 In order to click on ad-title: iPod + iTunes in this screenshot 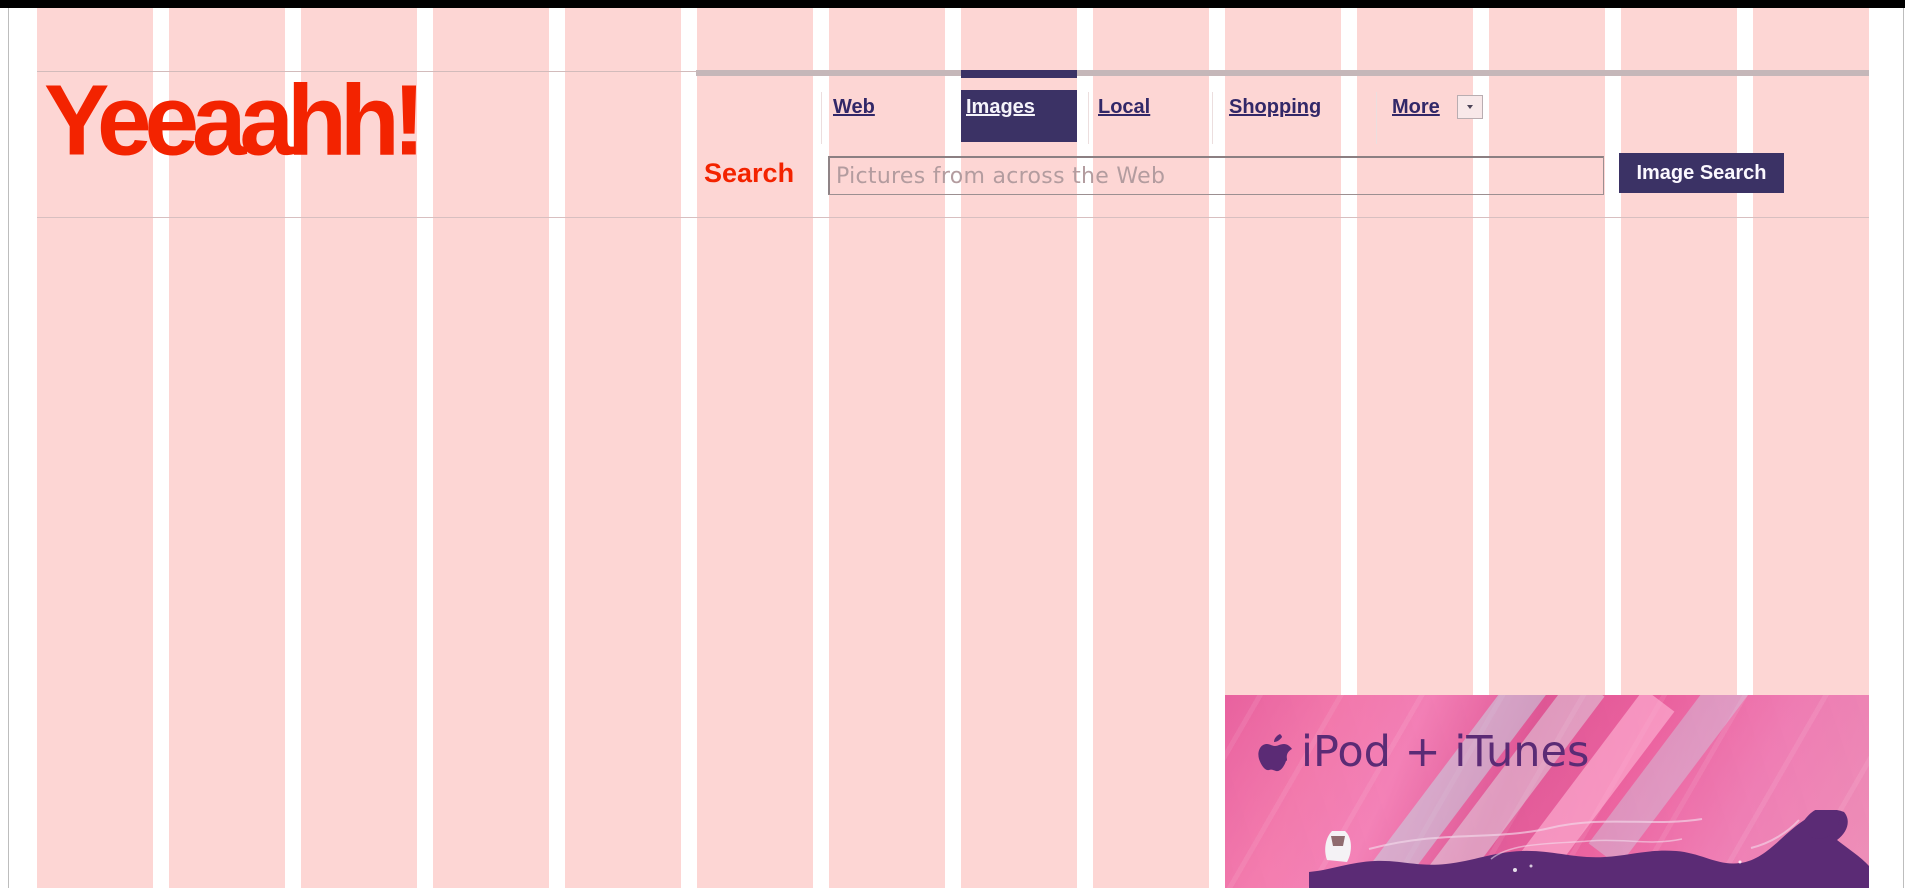, I will do `click(1445, 752)`.